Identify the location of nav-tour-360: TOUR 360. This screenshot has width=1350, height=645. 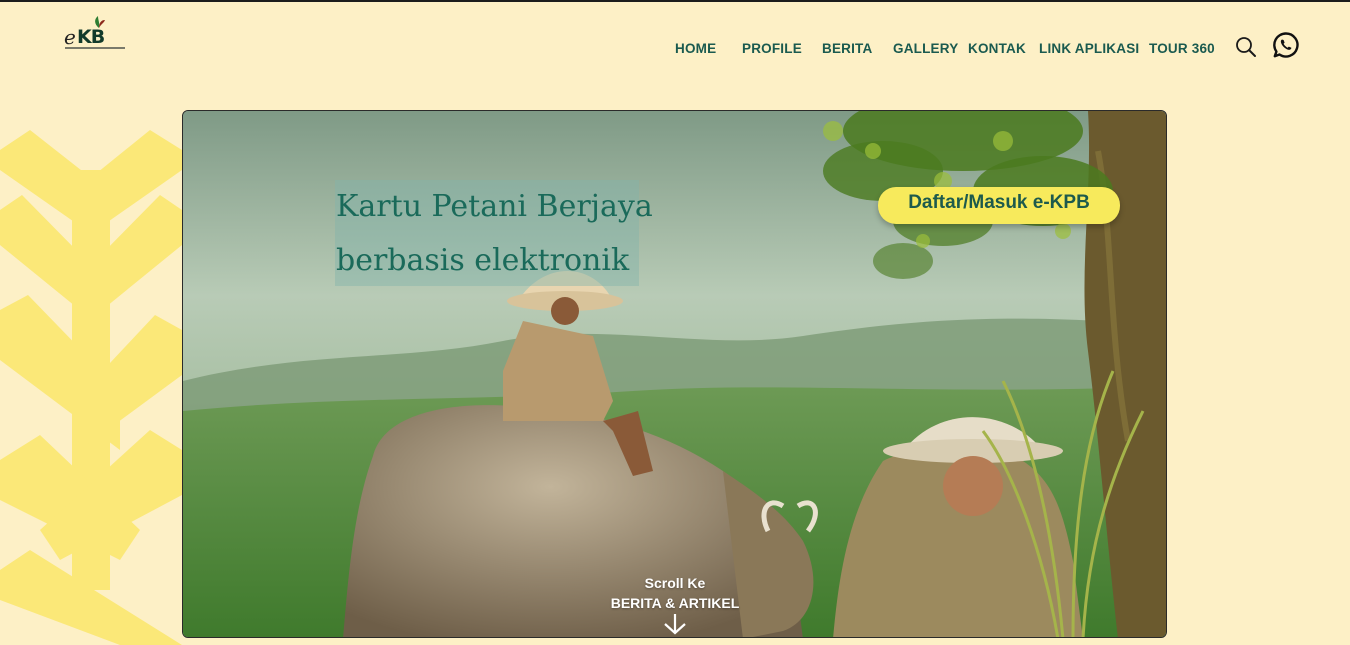
(1182, 48).